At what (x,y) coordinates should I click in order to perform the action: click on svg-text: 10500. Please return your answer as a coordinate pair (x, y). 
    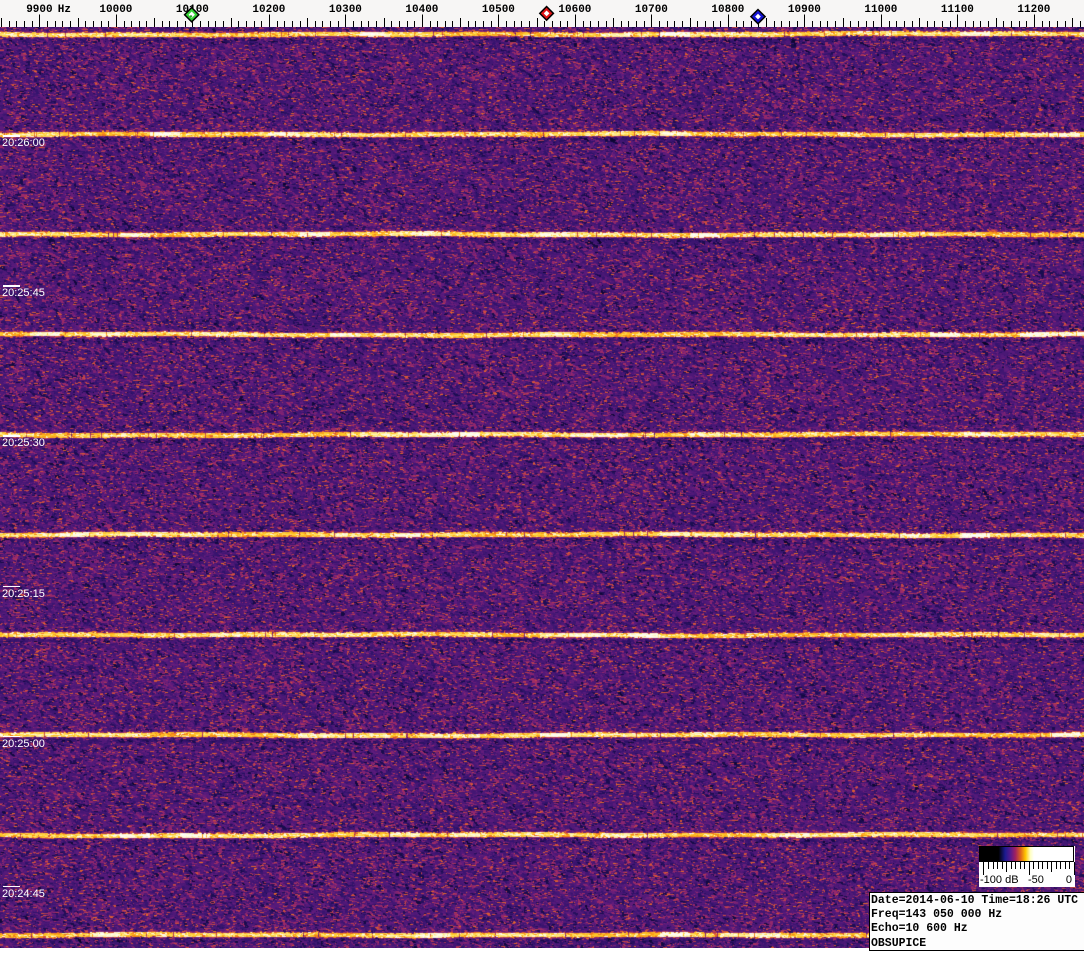
    Looking at the image, I should click on (498, 10).